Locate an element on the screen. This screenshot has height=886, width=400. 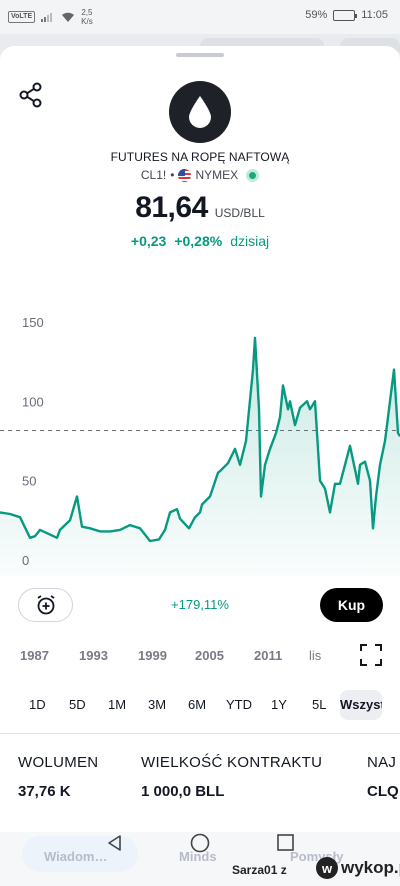
drag-handle is located at coordinates (200, 55).